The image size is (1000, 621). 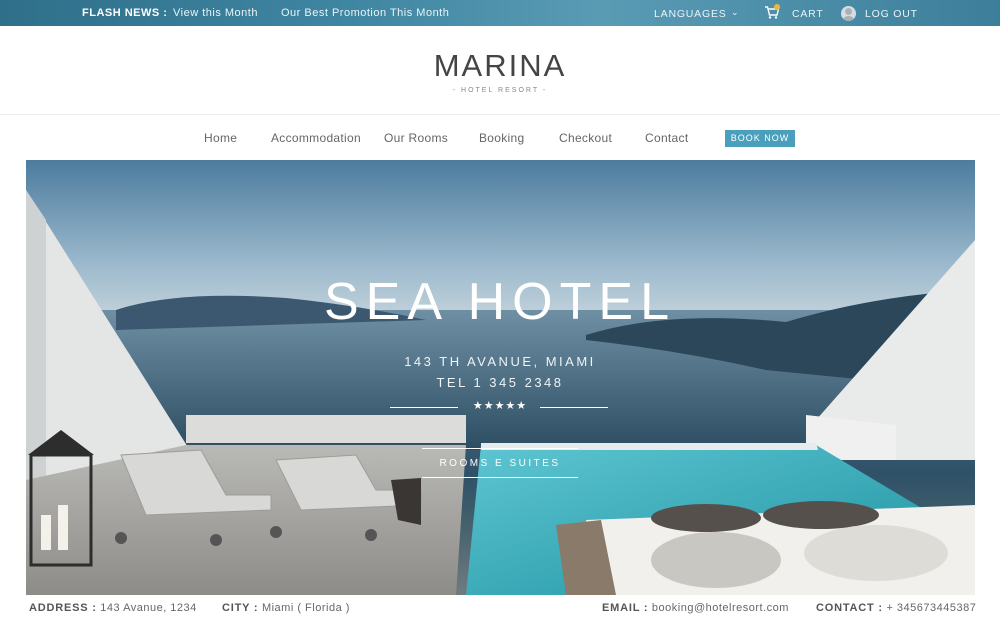 I want to click on address-label: ADDRESS :, so click(x=63, y=608).